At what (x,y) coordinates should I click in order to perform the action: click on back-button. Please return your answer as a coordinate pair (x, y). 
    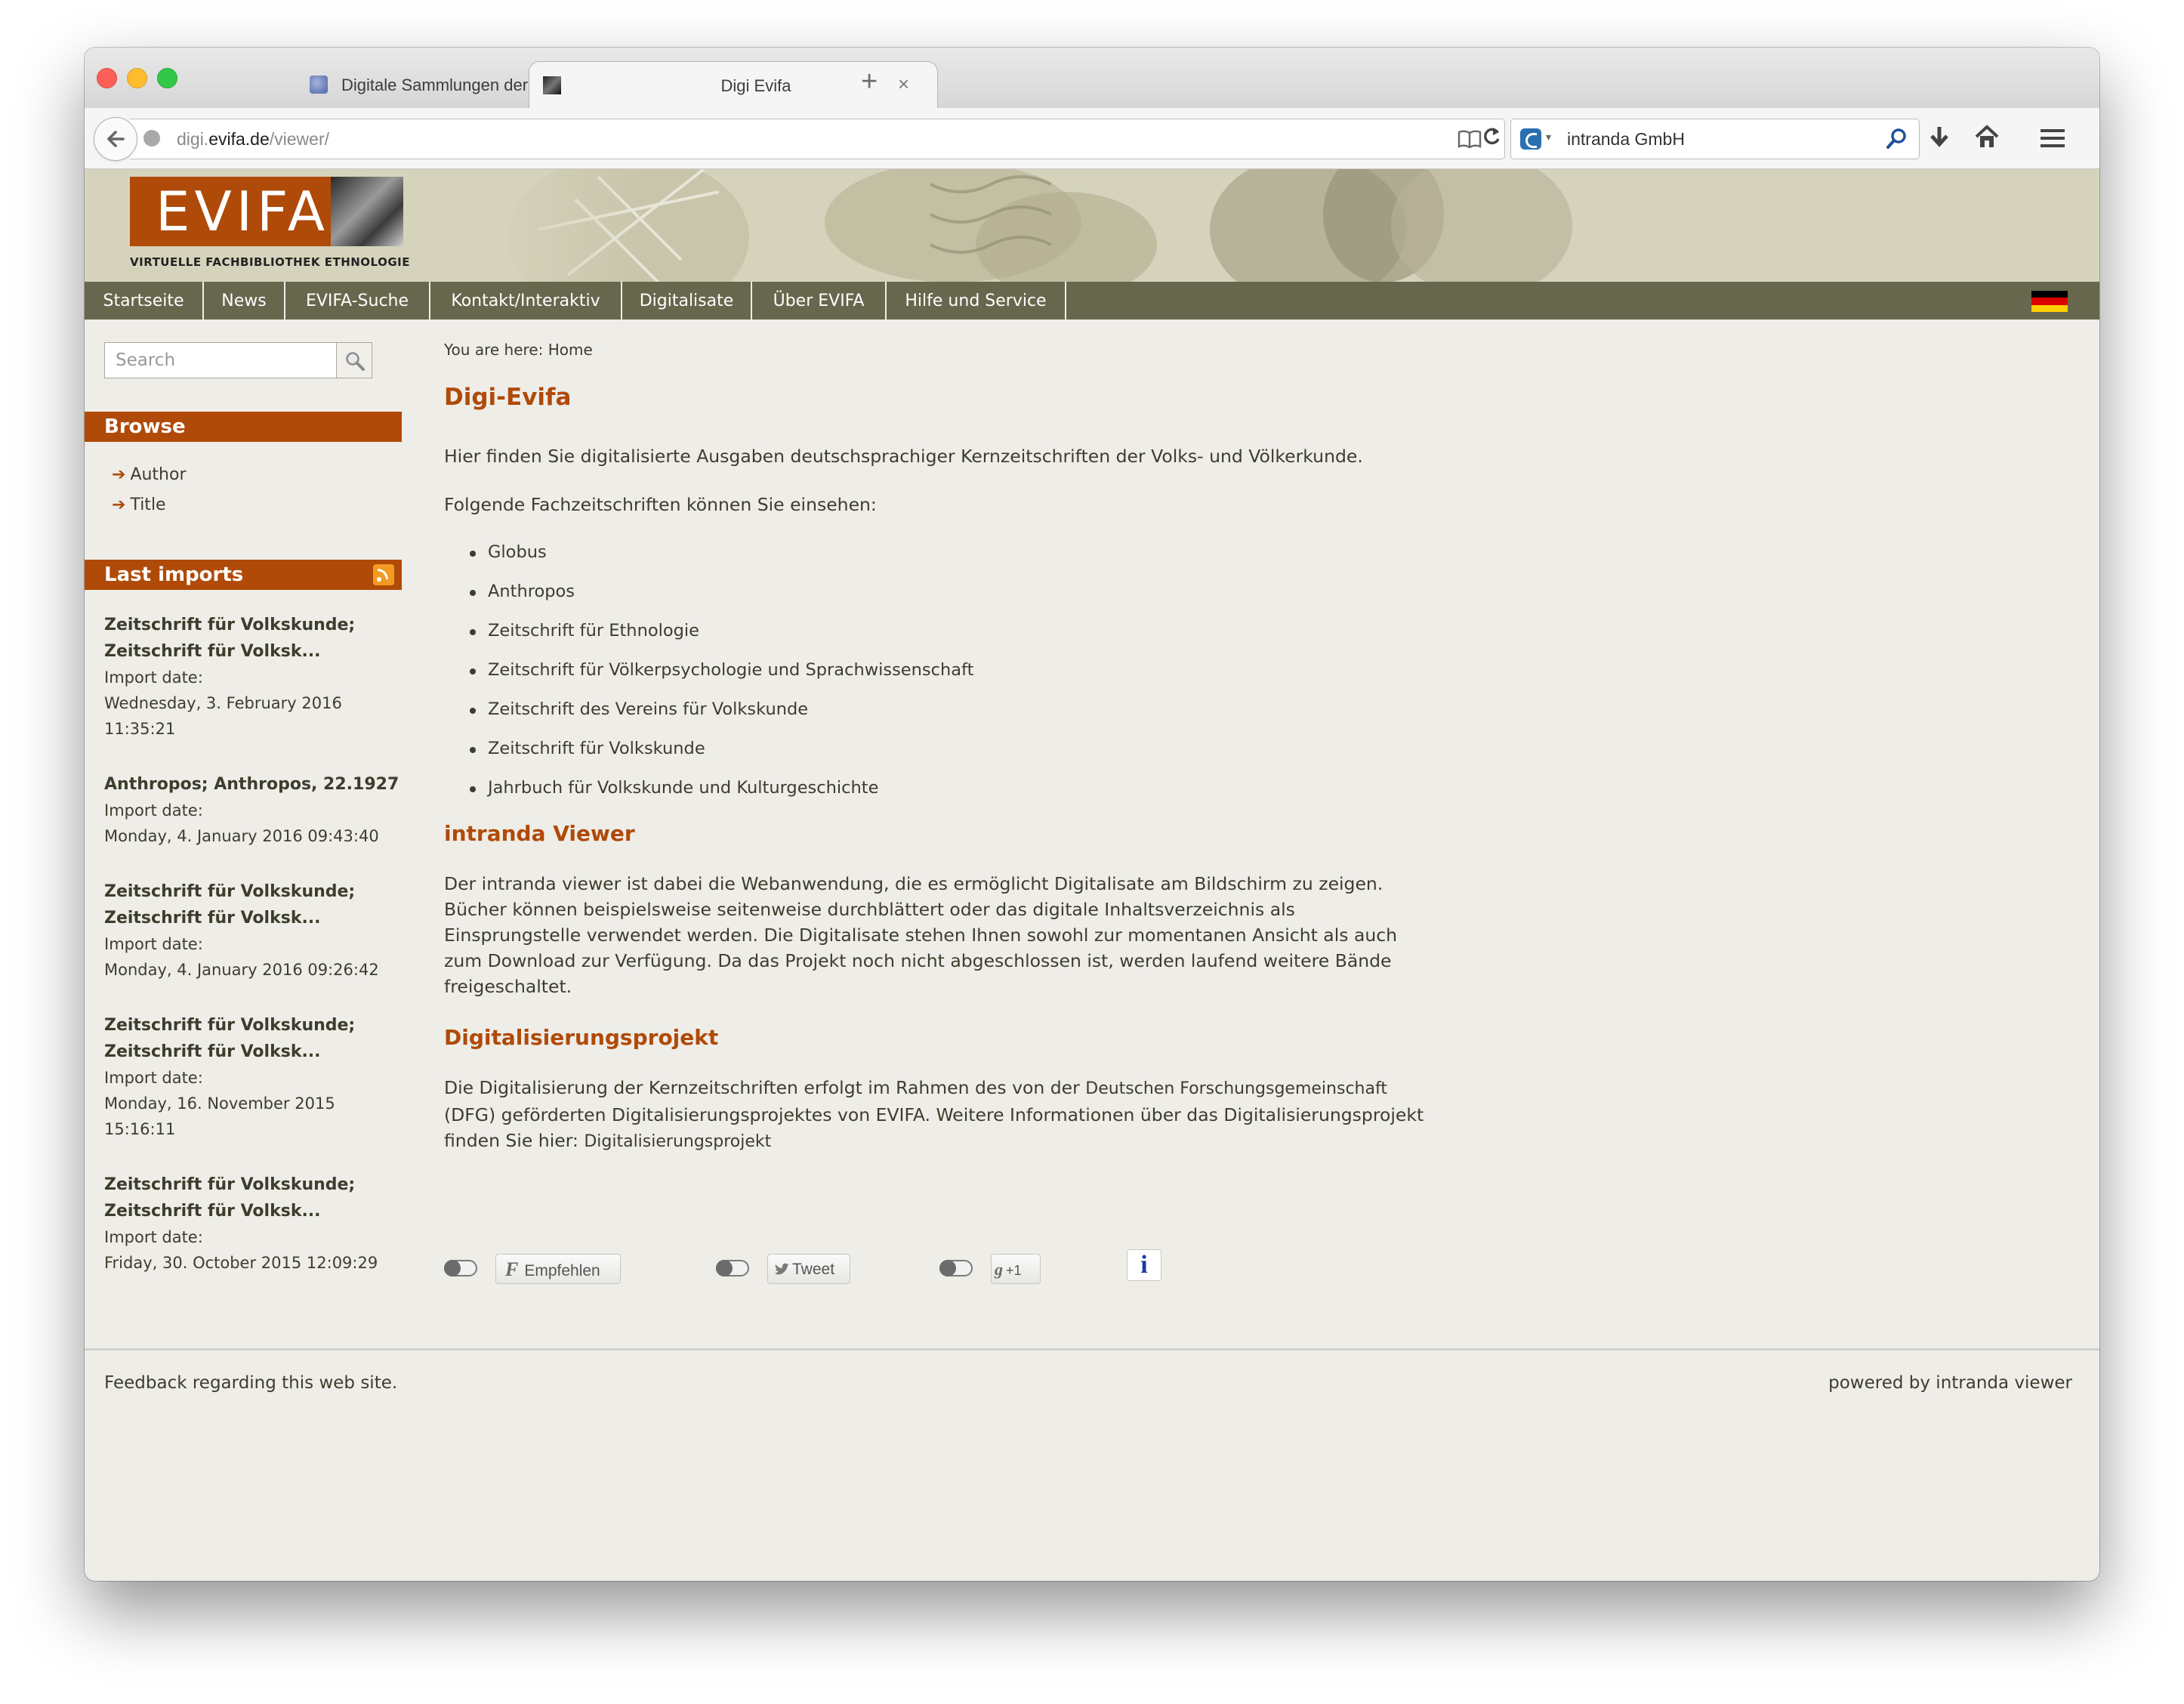
    Looking at the image, I should click on (115, 139).